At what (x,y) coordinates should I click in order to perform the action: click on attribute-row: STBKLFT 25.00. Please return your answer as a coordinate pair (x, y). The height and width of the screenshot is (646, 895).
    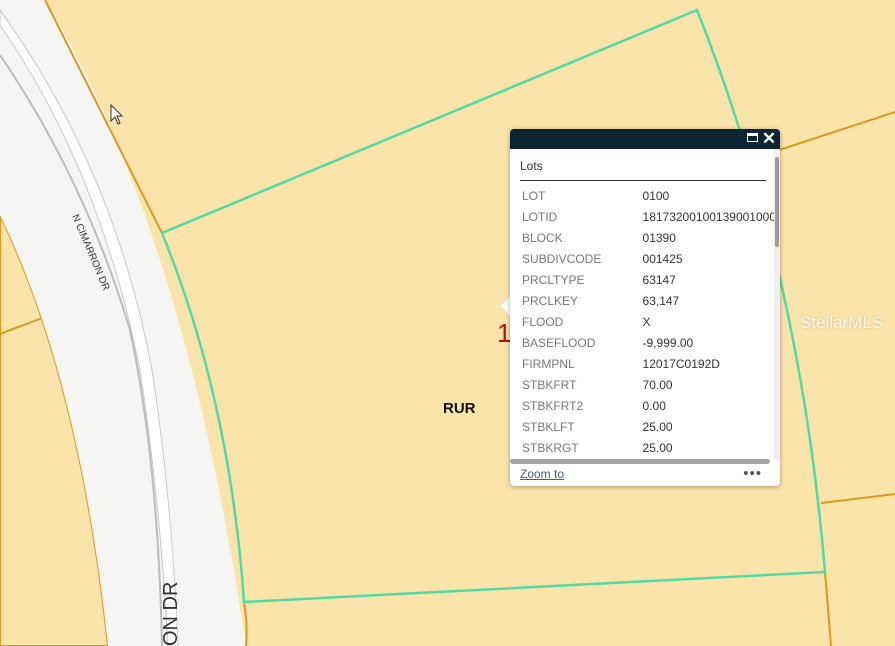
    Looking at the image, I should click on (649, 426).